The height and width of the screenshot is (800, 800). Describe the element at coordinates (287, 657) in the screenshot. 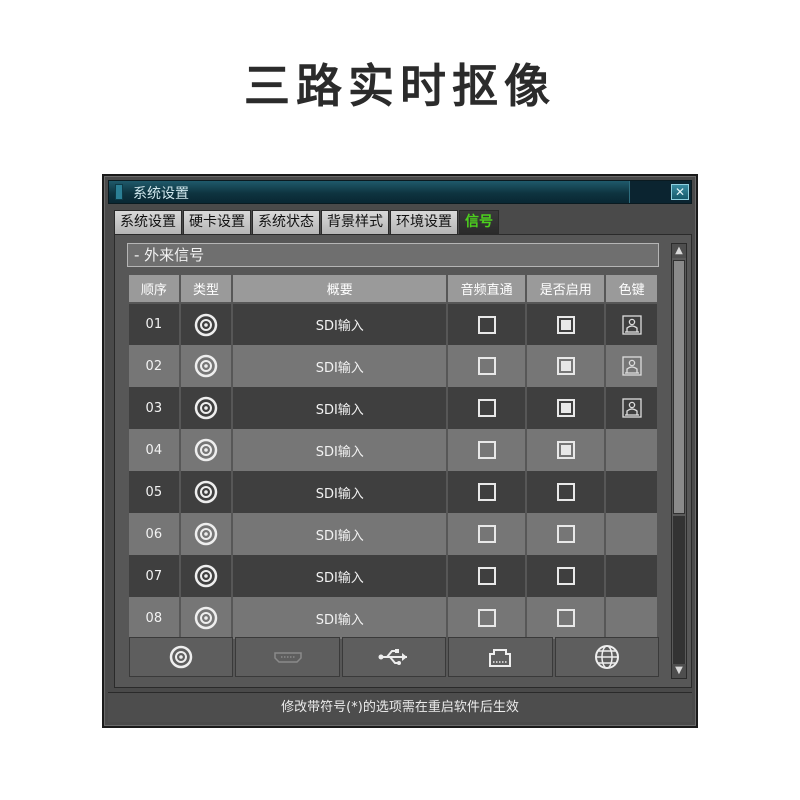

I see `signal-type-hdmi` at that location.